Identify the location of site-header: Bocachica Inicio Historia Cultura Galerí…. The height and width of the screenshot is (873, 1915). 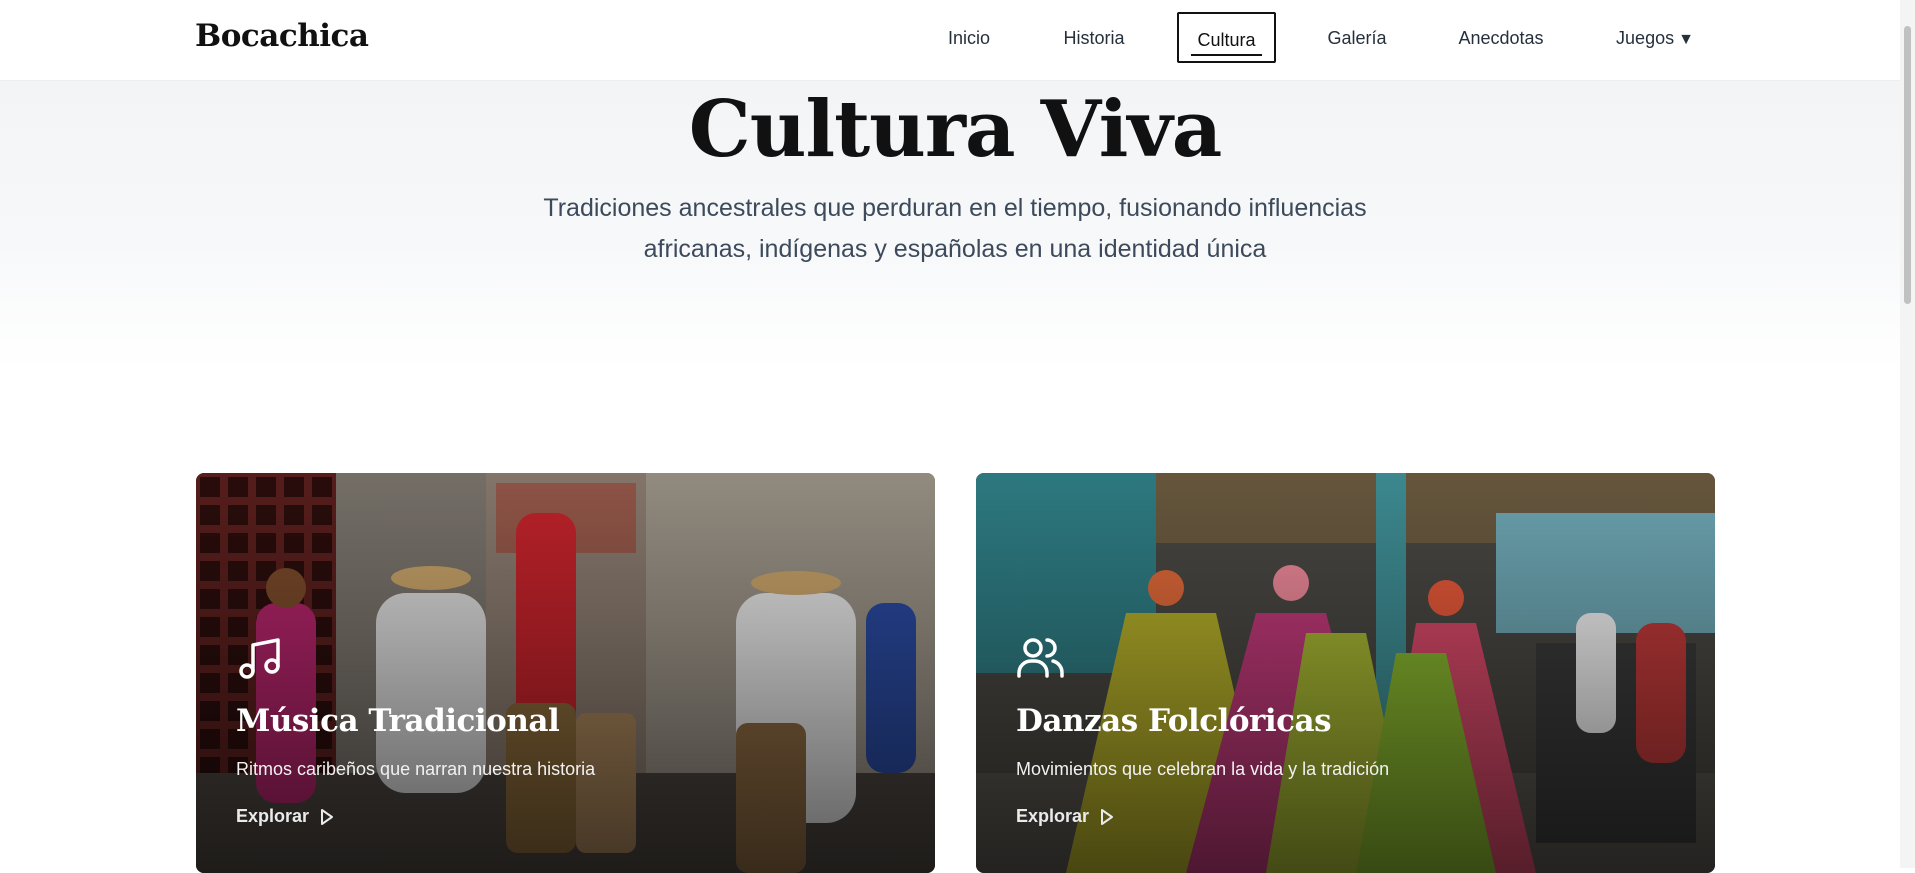
(950, 40).